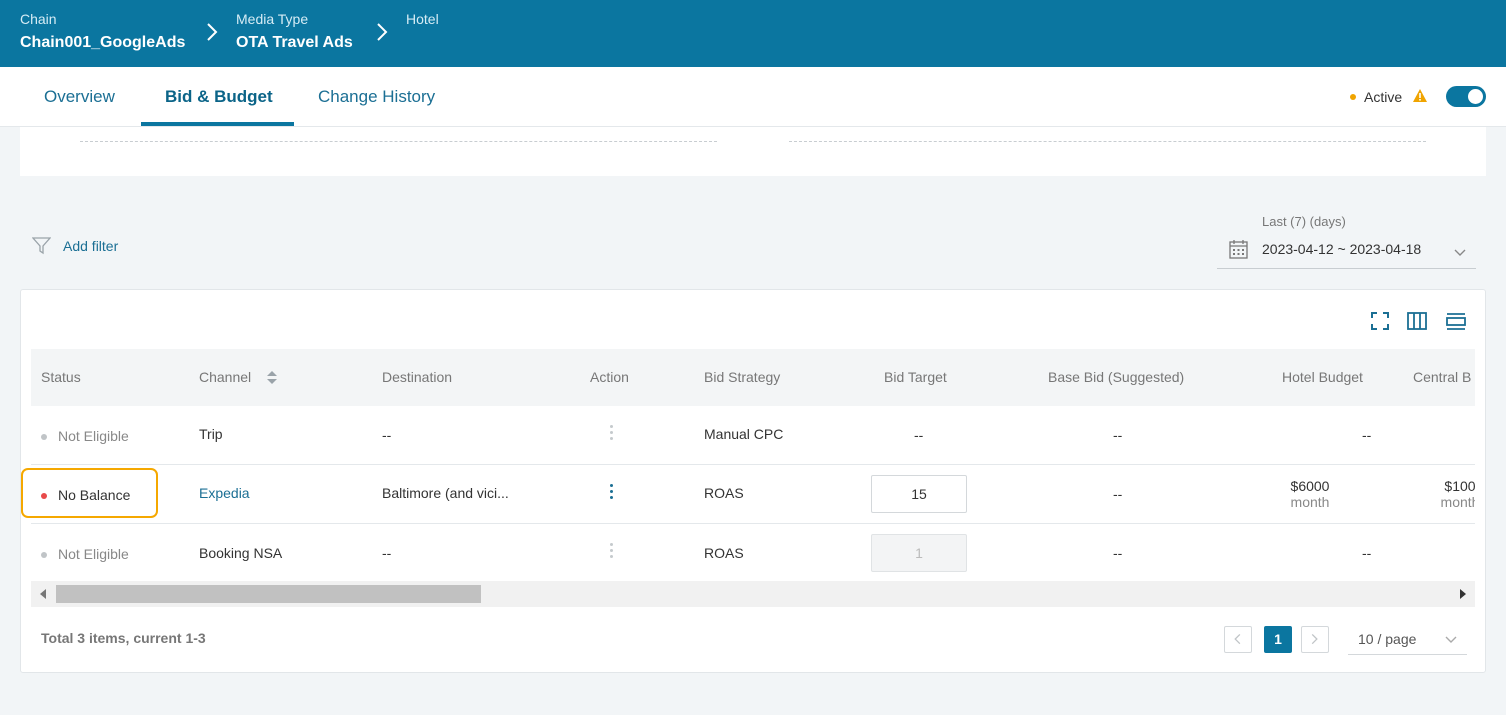 The image size is (1506, 715). Describe the element at coordinates (1420, 95) in the screenshot. I see `warning-icon` at that location.